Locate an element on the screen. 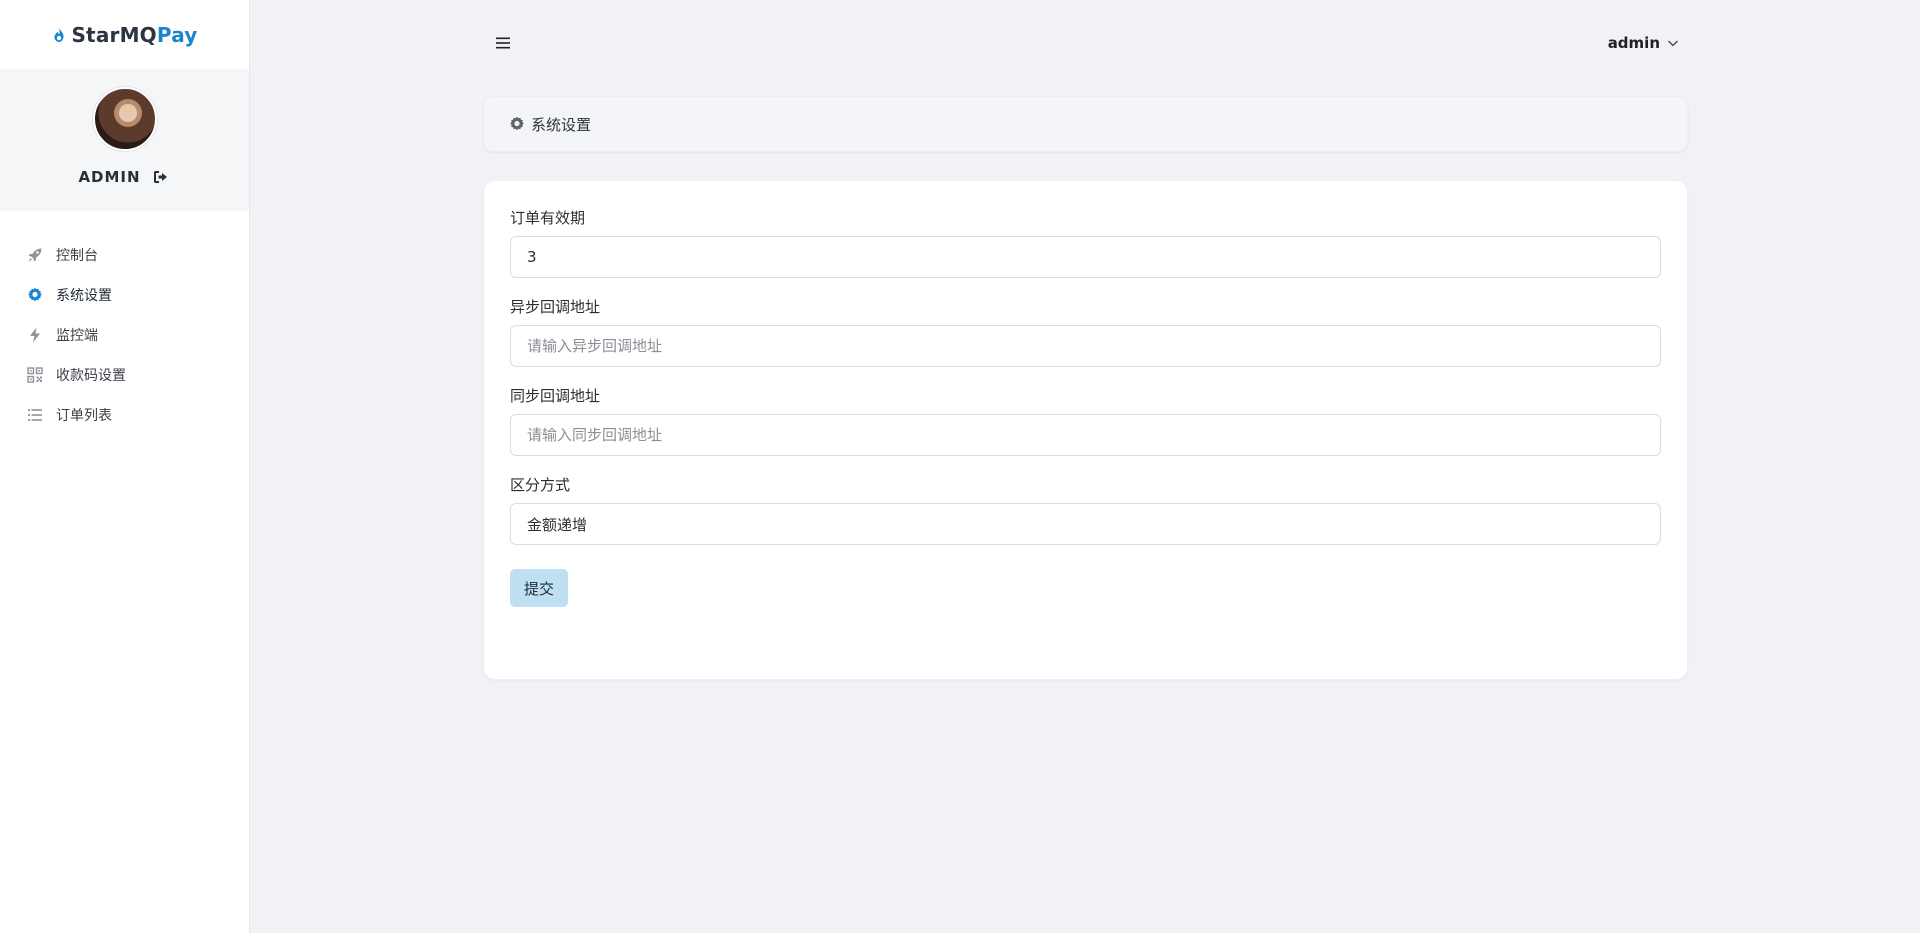 Image resolution: width=1920 pixels, height=933 pixels. profile-name-row: ADMIN is located at coordinates (124, 177).